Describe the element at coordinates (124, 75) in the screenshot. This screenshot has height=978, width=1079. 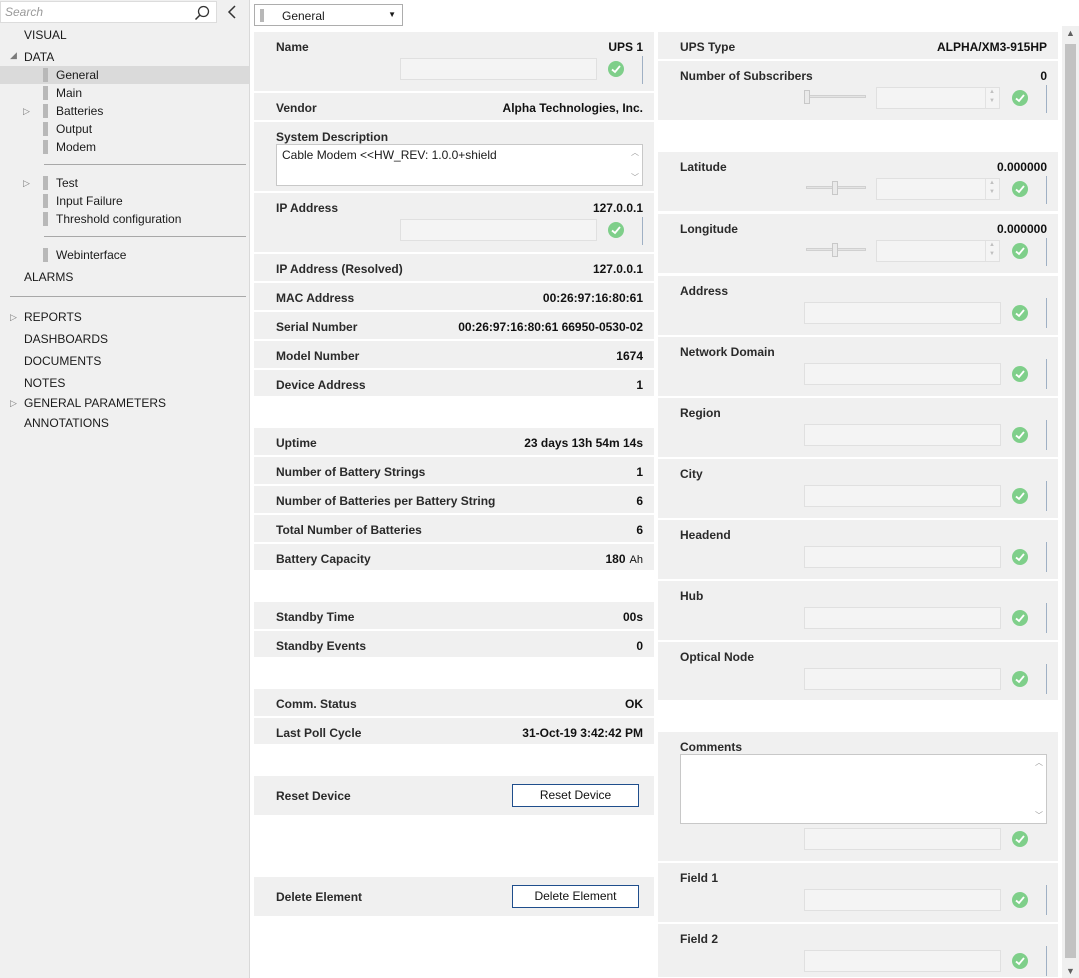
I see `nav-data-general: General` at that location.